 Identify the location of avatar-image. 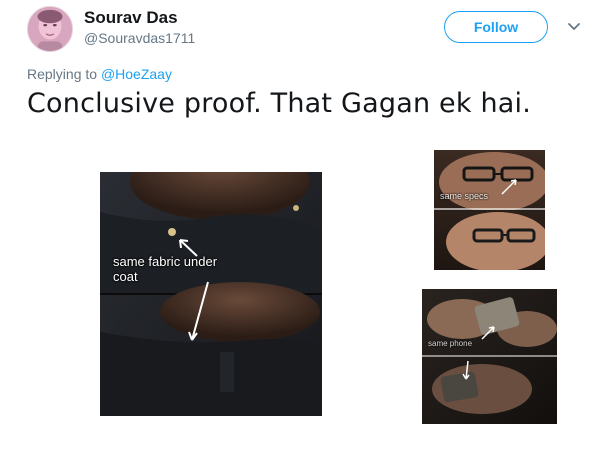
(50, 29).